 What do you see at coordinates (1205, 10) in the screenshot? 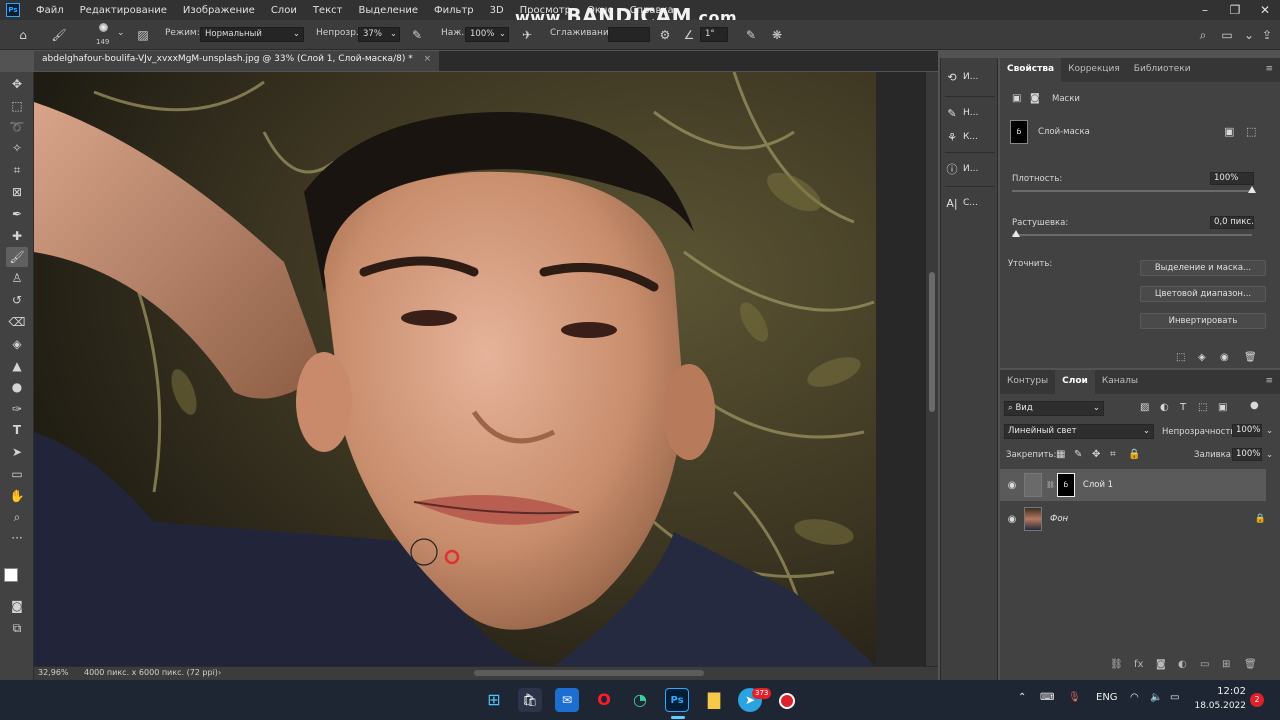
I see `minimize-icon: –` at bounding box center [1205, 10].